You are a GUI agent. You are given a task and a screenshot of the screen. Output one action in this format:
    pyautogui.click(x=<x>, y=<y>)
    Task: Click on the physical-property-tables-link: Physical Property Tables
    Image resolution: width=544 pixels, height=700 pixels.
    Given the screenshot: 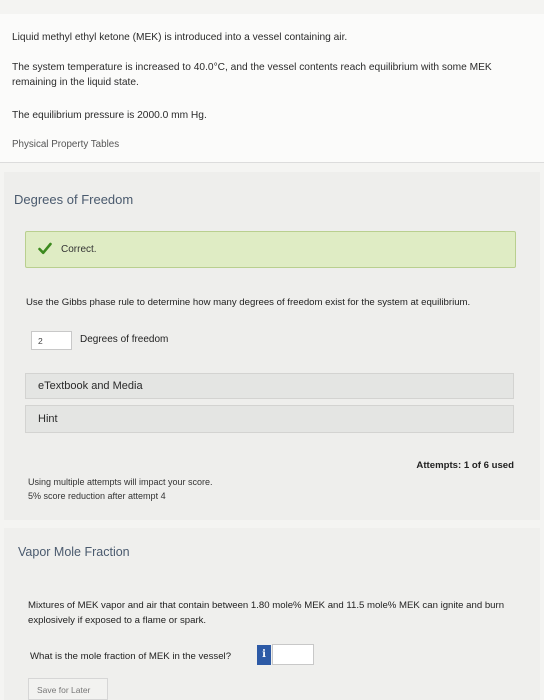 What is the action you would take?
    pyautogui.click(x=65, y=144)
    